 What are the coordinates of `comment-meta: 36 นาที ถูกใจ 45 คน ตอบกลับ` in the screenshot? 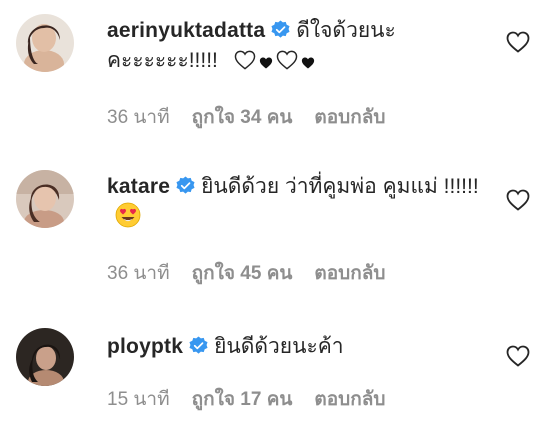 It's located at (246, 274).